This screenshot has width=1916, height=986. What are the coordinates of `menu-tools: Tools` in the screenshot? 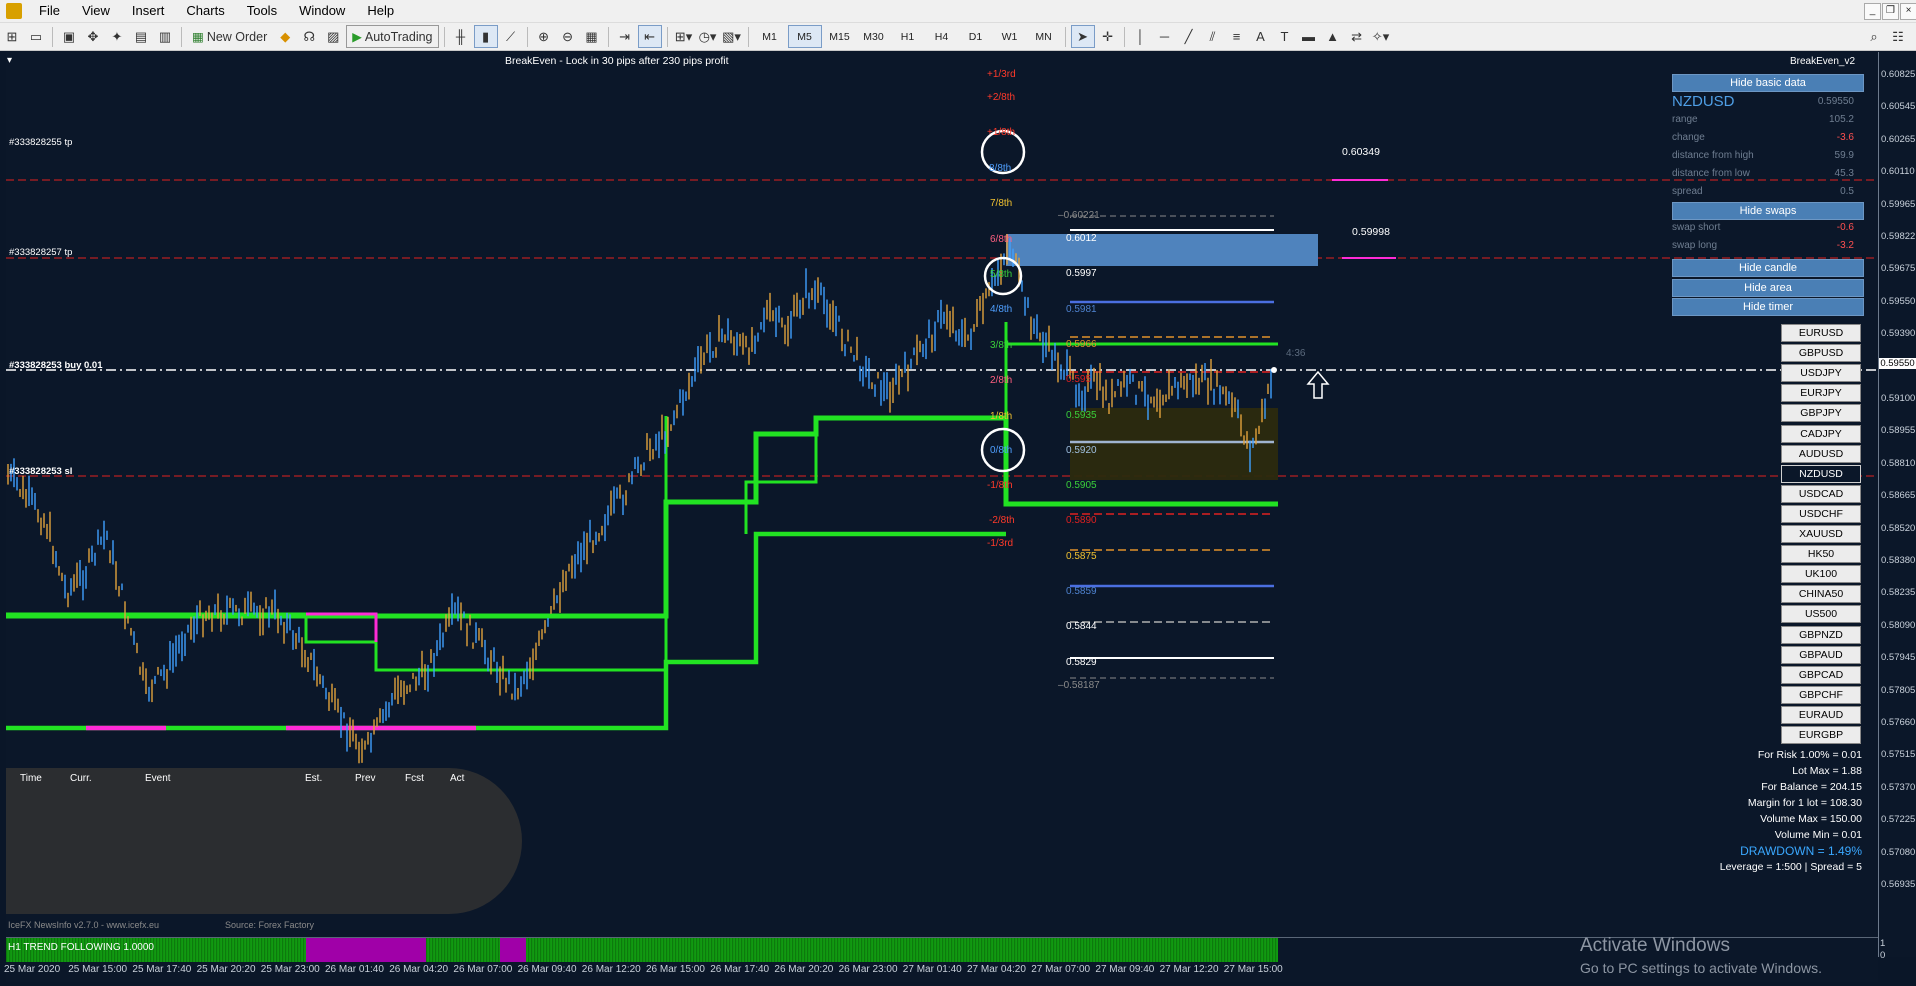 It's located at (262, 11).